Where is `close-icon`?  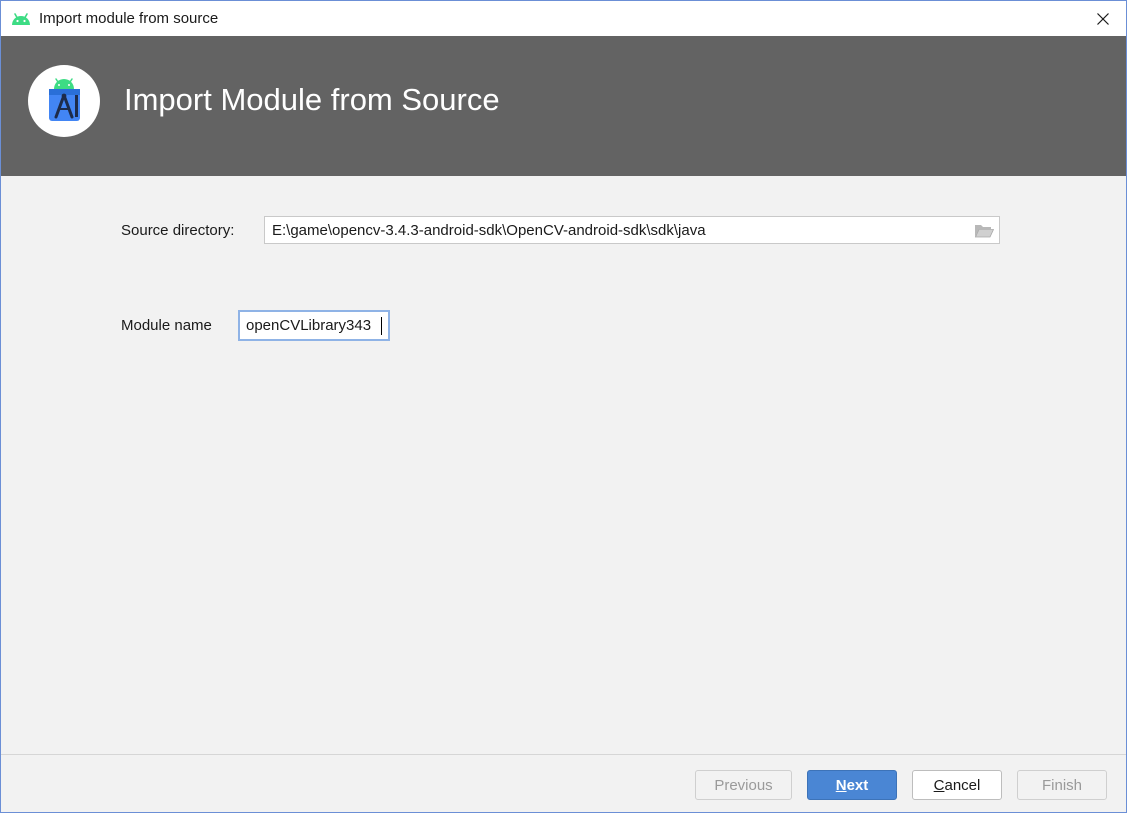 close-icon is located at coordinates (1103, 18).